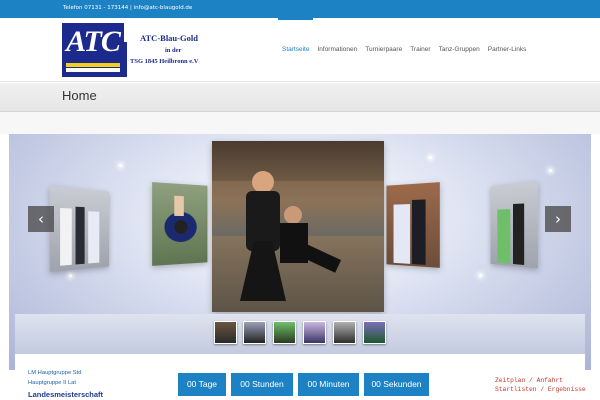 This screenshot has width=600, height=400. Describe the element at coordinates (337, 49) in the screenshot. I see `nav-item-informationen: Informationen` at that location.